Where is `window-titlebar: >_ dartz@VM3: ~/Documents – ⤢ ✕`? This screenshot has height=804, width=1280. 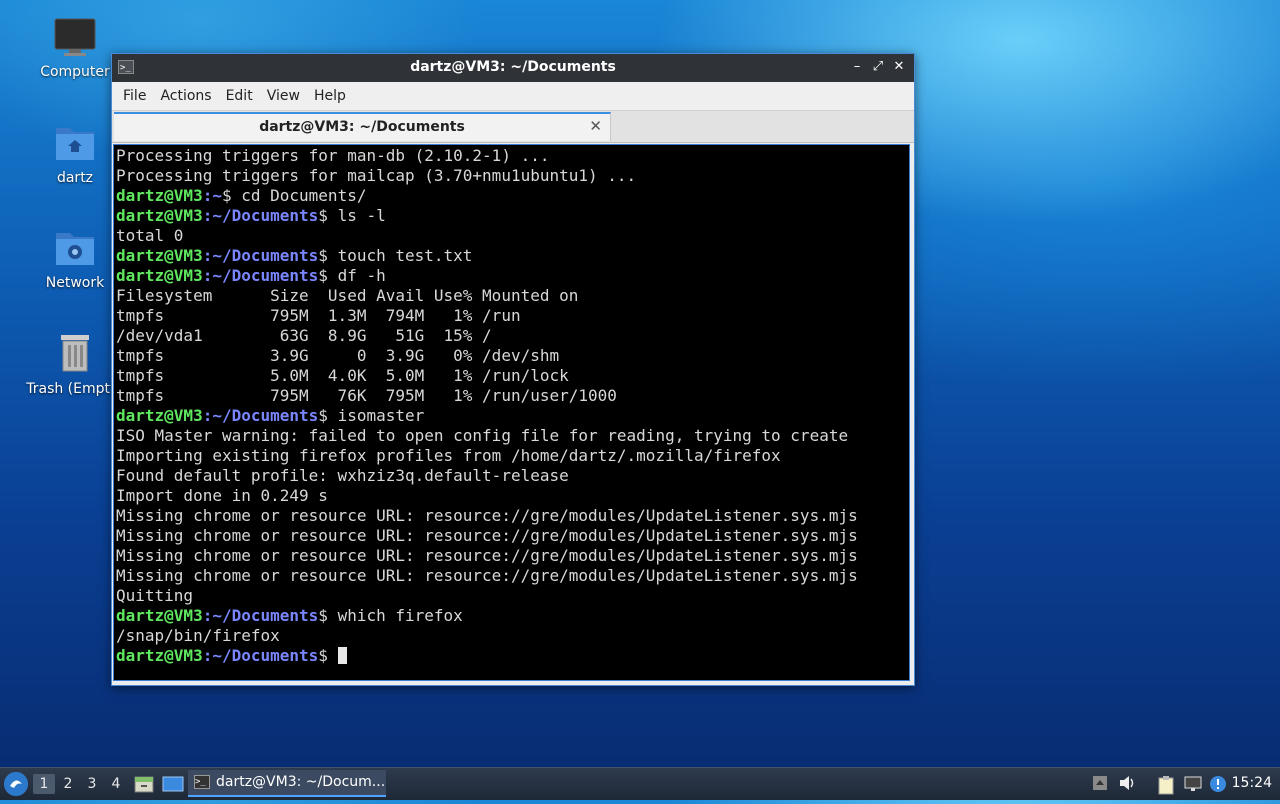
window-titlebar: >_ dartz@VM3: ~/Documents – ⤢ ✕ is located at coordinates (513, 68).